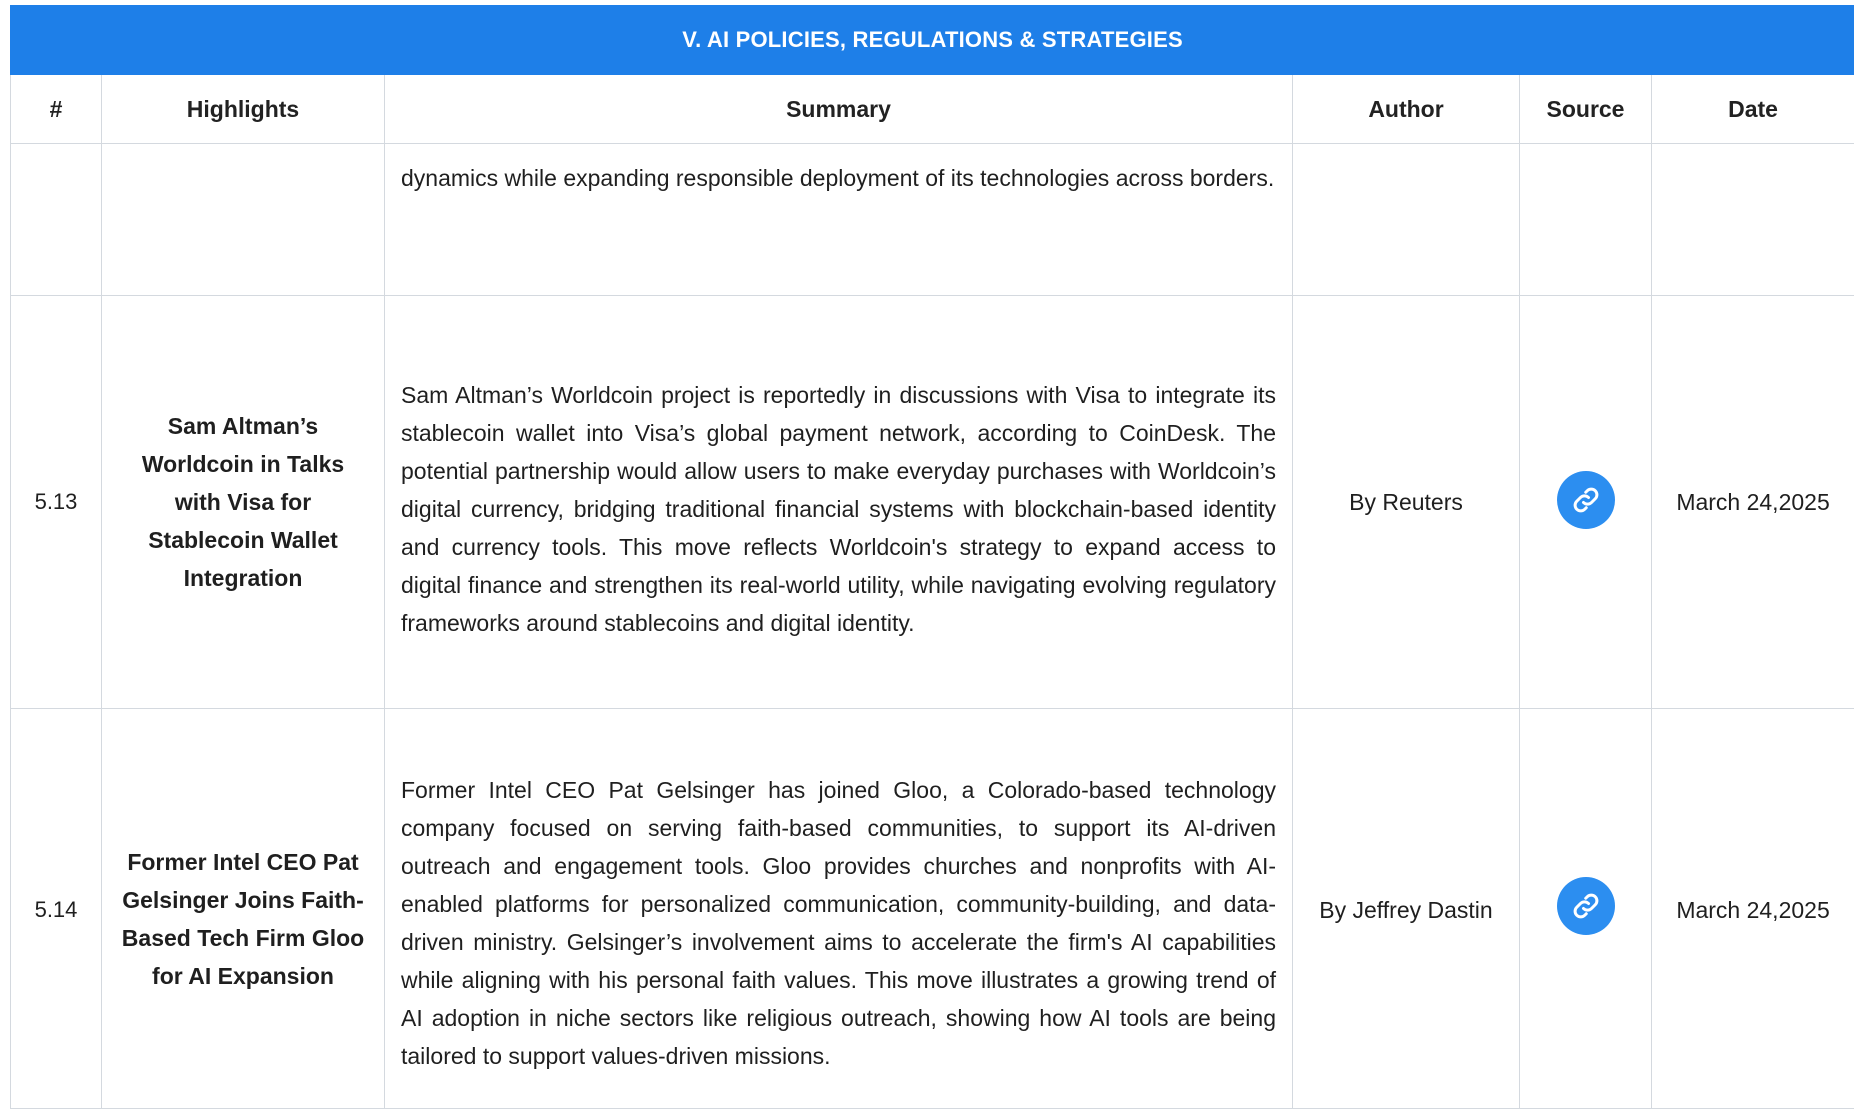 Image resolution: width=1854 pixels, height=1109 pixels. I want to click on header-summary: Summary, so click(839, 109).